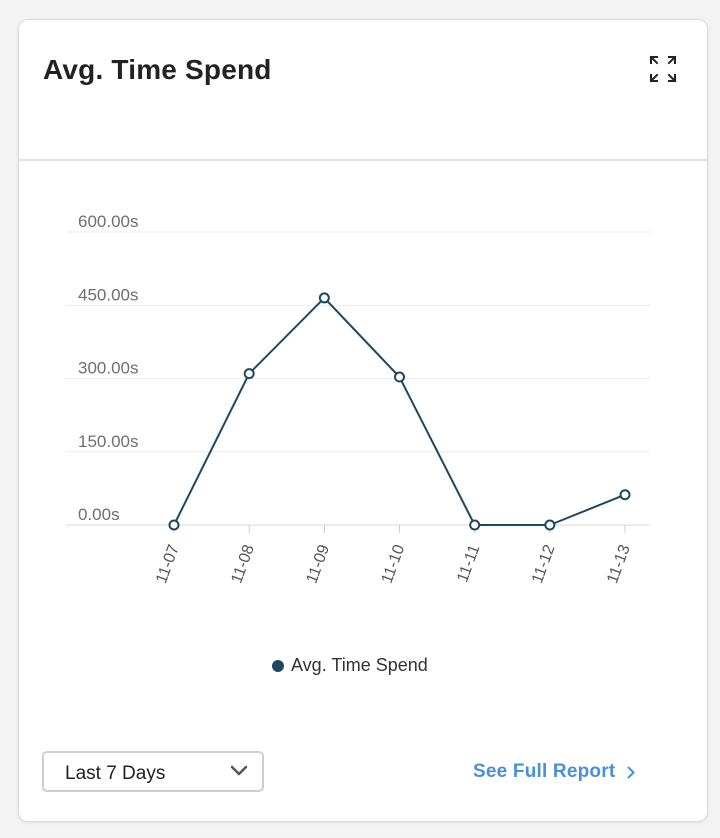 The height and width of the screenshot is (838, 720). I want to click on y-tick-label: 600.00s, so click(108, 221).